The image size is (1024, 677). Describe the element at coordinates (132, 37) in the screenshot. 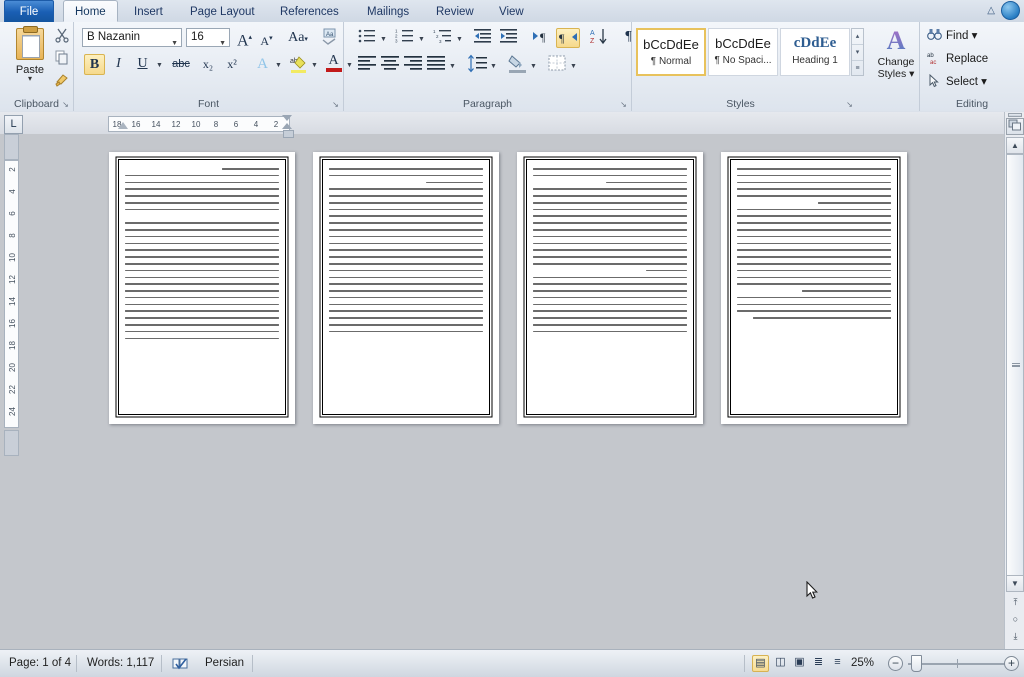

I see `font-name-input: B Nazanin ▼` at that location.